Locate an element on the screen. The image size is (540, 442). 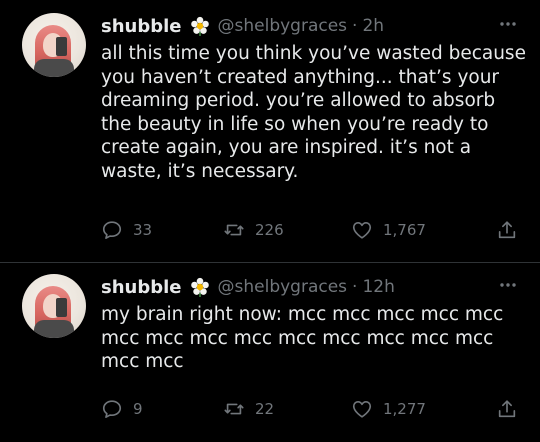
like-count: 1,277 is located at coordinates (404, 409).